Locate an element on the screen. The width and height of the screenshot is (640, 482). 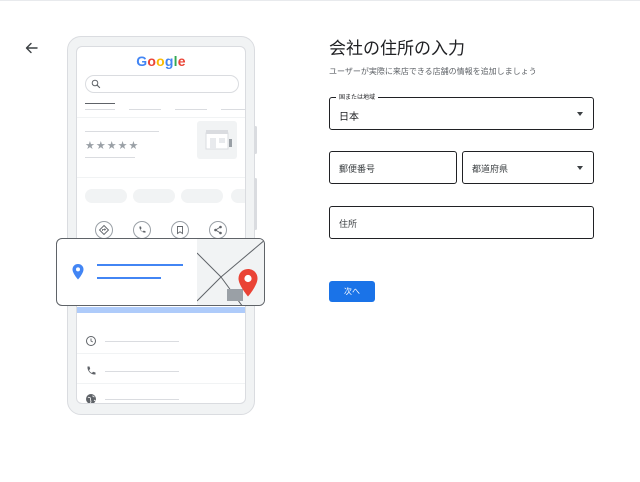
country-select: 国または地域 日本 is located at coordinates (461, 111).